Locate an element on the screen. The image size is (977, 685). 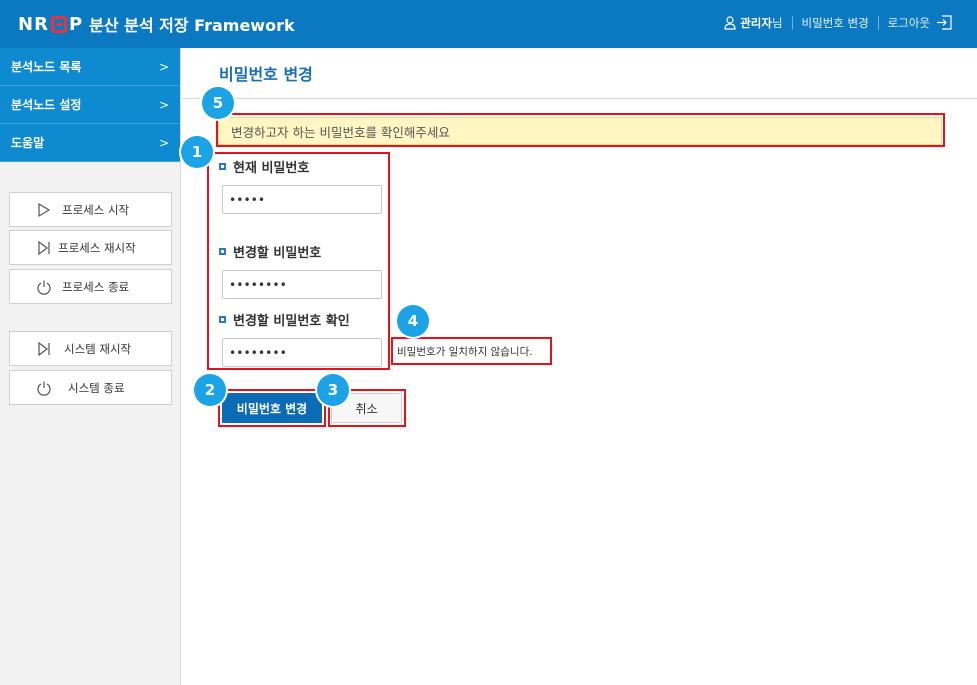
confirm-password-label: 변경할 비밀번호 확인 is located at coordinates (284, 319).